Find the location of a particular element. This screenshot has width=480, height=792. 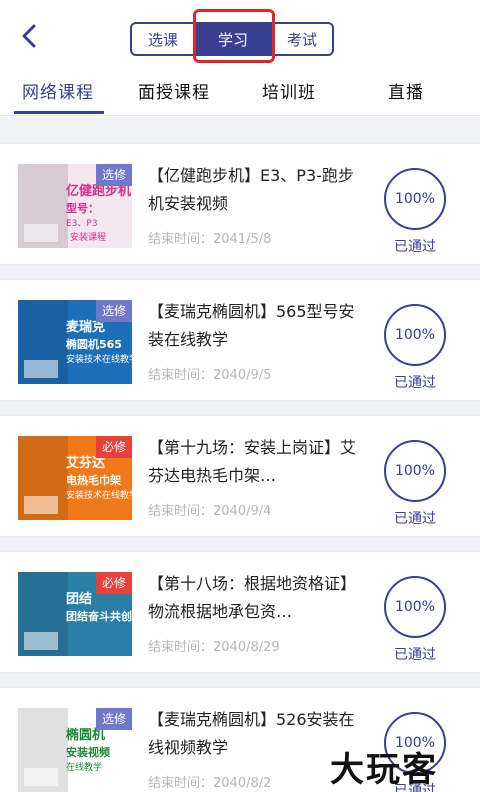

course-end-time: 结束时间：2040/9/5 is located at coordinates (210, 375).